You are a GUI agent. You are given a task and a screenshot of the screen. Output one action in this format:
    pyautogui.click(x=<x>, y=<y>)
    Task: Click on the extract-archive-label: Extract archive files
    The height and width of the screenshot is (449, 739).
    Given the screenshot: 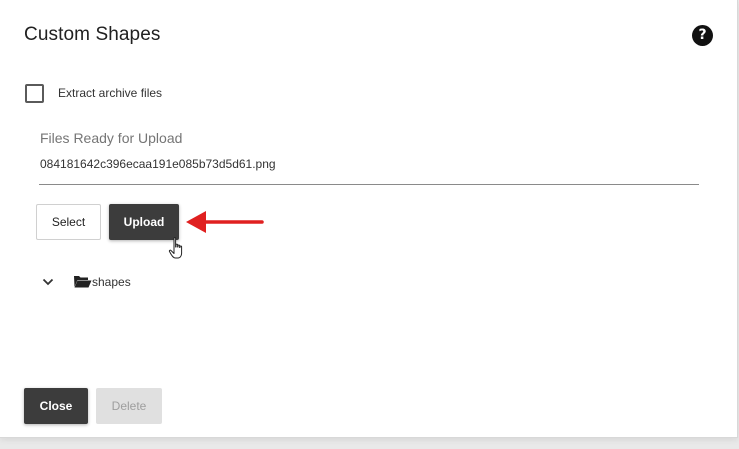 What is the action you would take?
    pyautogui.click(x=110, y=93)
    